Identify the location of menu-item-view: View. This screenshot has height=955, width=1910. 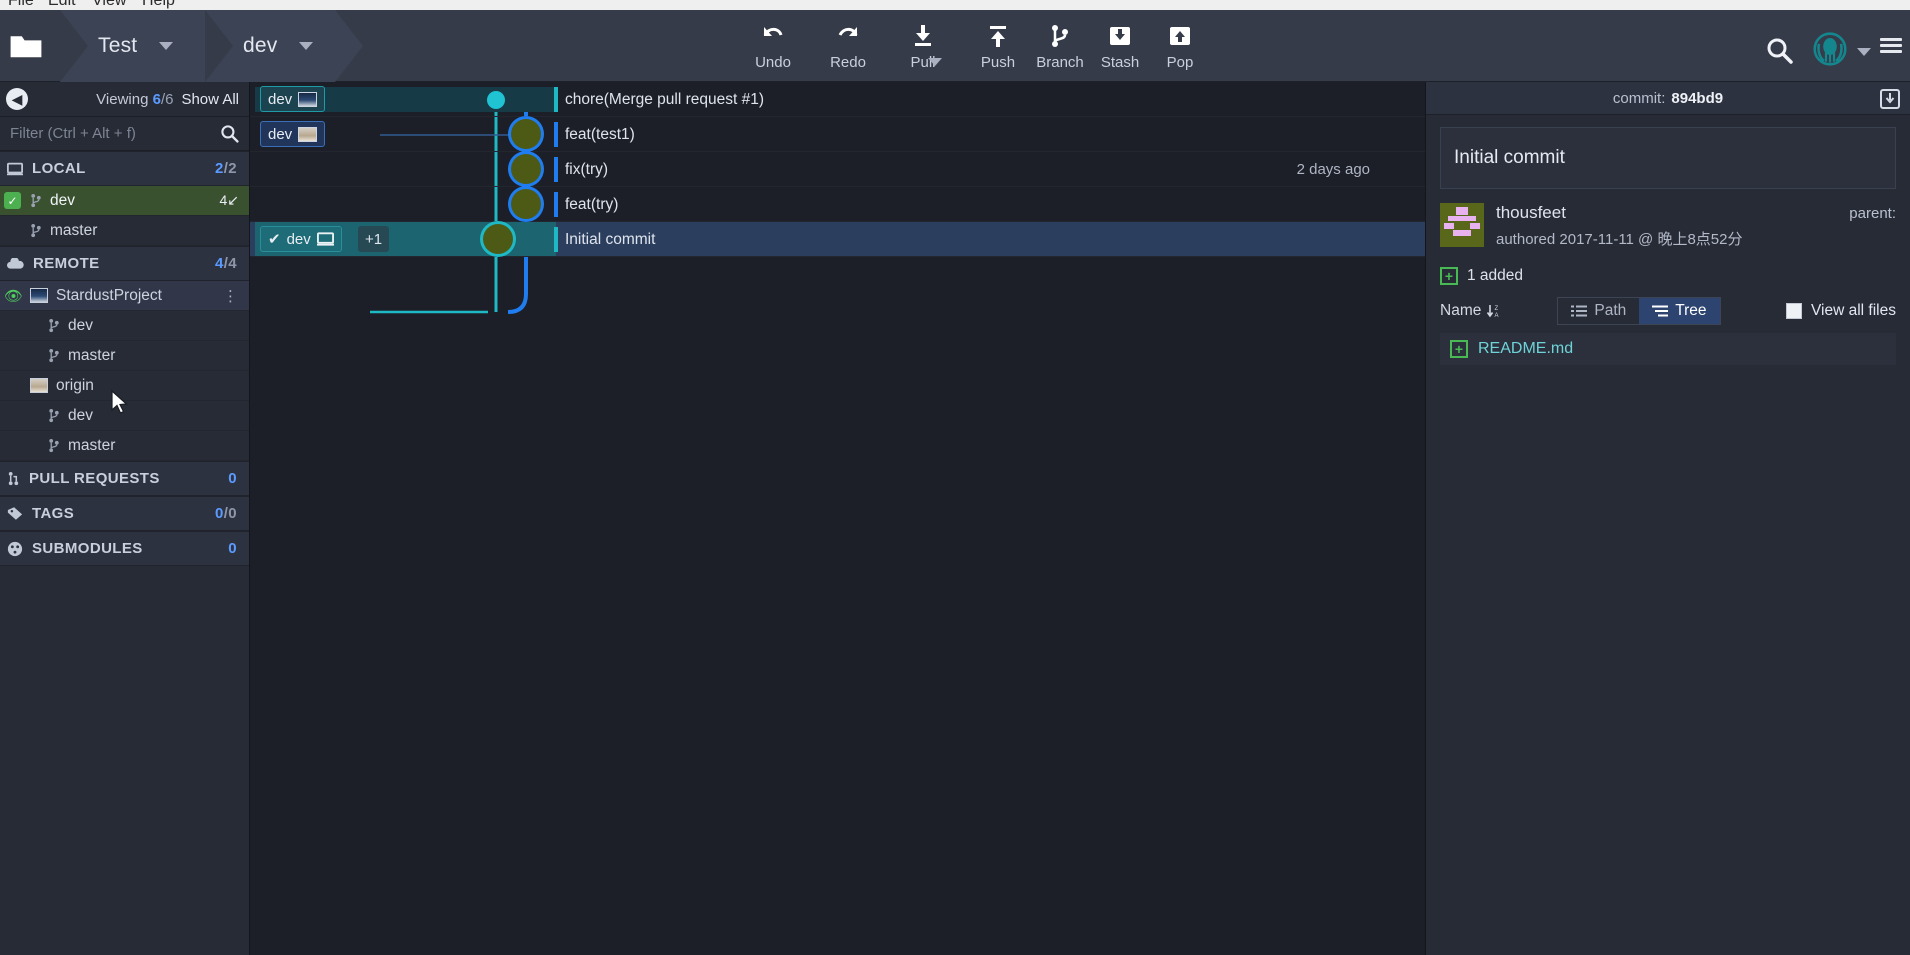
(109, 5).